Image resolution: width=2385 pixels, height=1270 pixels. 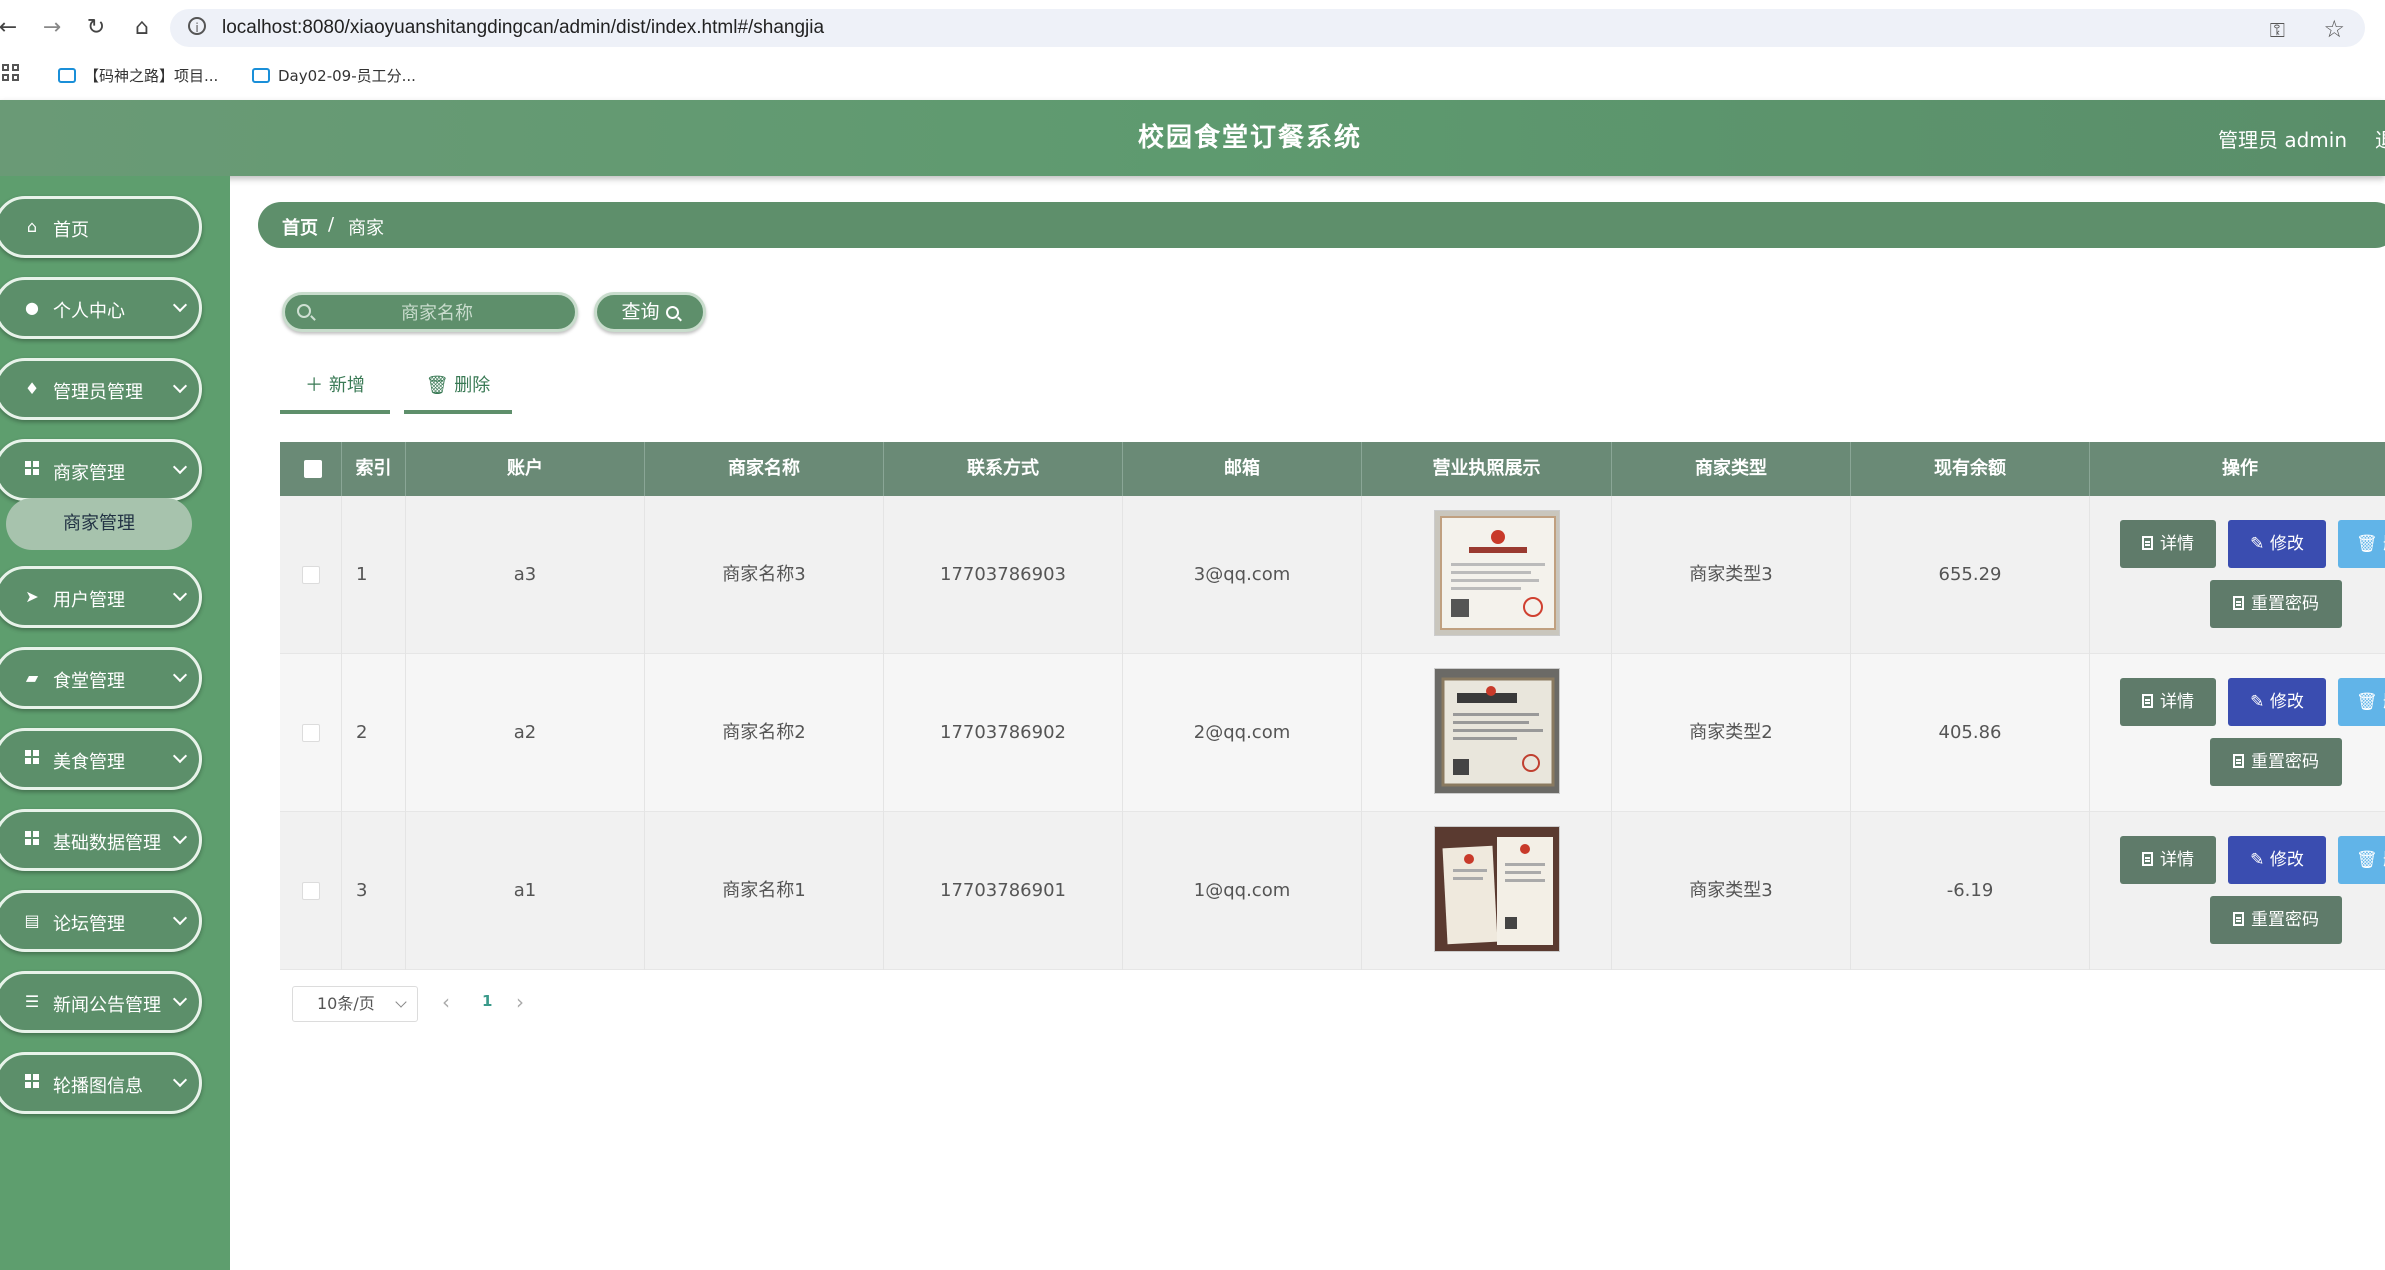 I want to click on briefcase-icon: ▰, so click(x=32, y=677).